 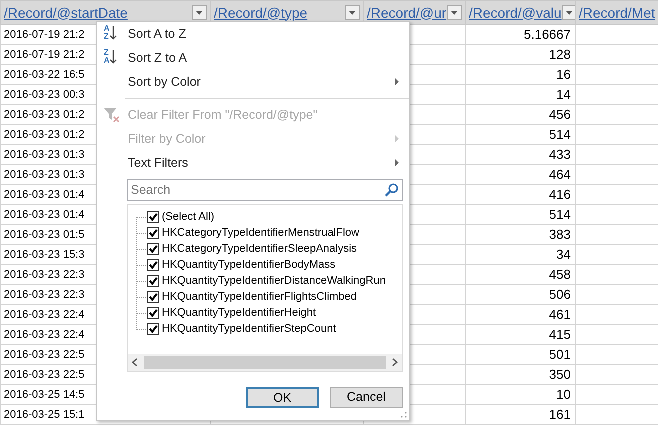 What do you see at coordinates (560, 374) in the screenshot?
I see `table-cell: 350` at bounding box center [560, 374].